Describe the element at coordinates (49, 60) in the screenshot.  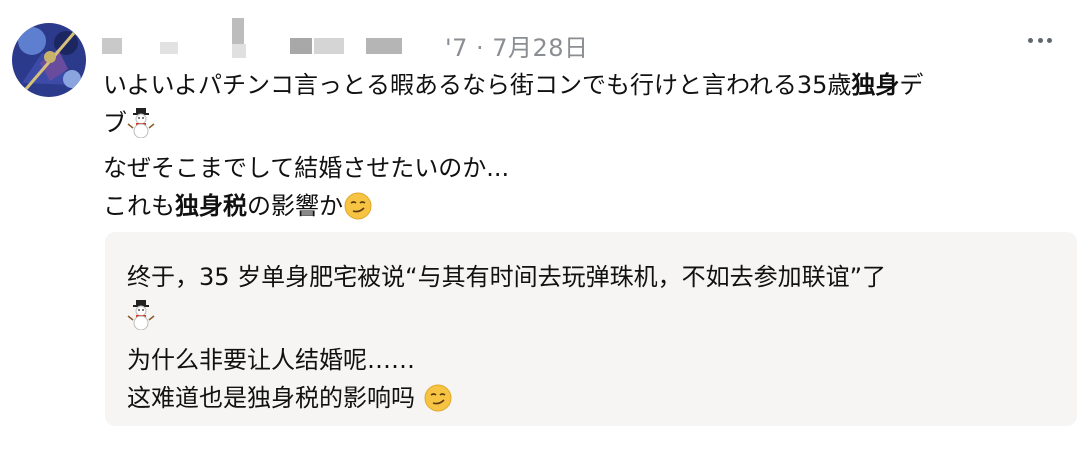
I see `avatar` at that location.